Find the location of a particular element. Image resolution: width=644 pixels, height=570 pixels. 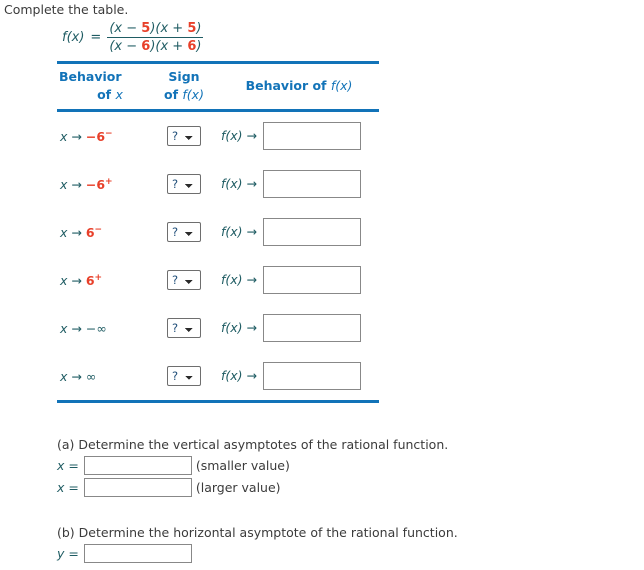

denominator-close: ) is located at coordinates (199, 47).